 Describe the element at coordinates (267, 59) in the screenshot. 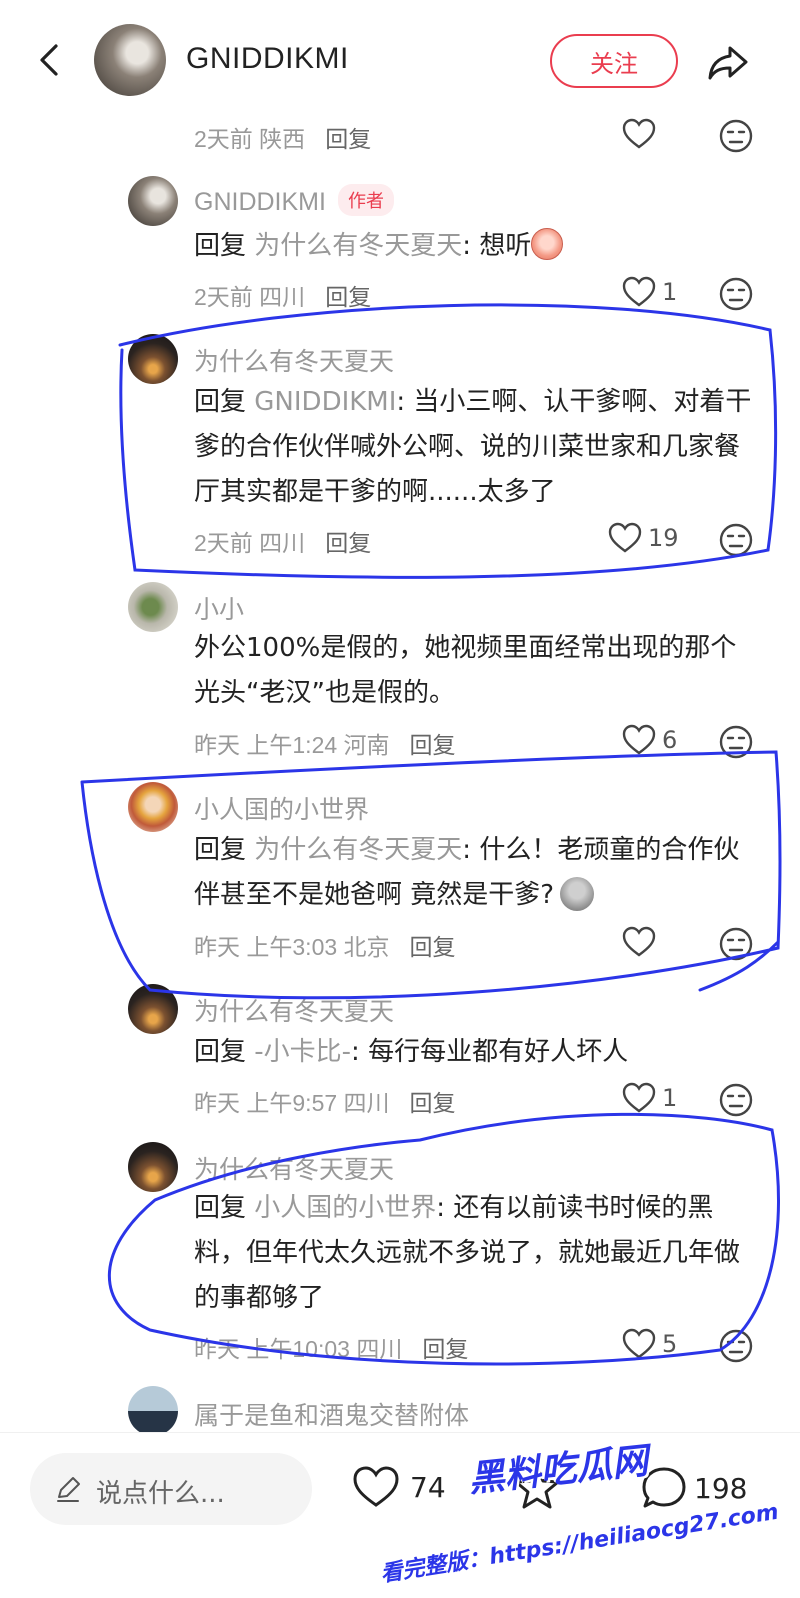

I see `author-name: GNIDDIKMI` at that location.